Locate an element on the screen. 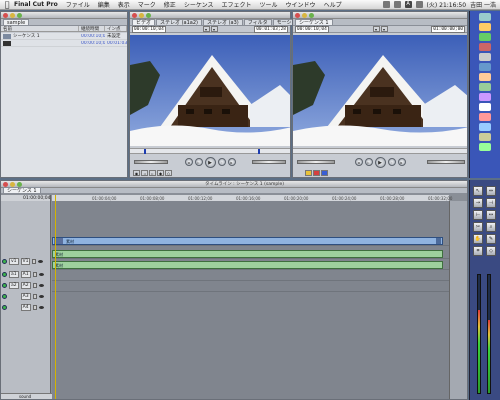 The width and height of the screenshot is (500, 400). add-keyframe-button: ◇ is located at coordinates (168, 173).